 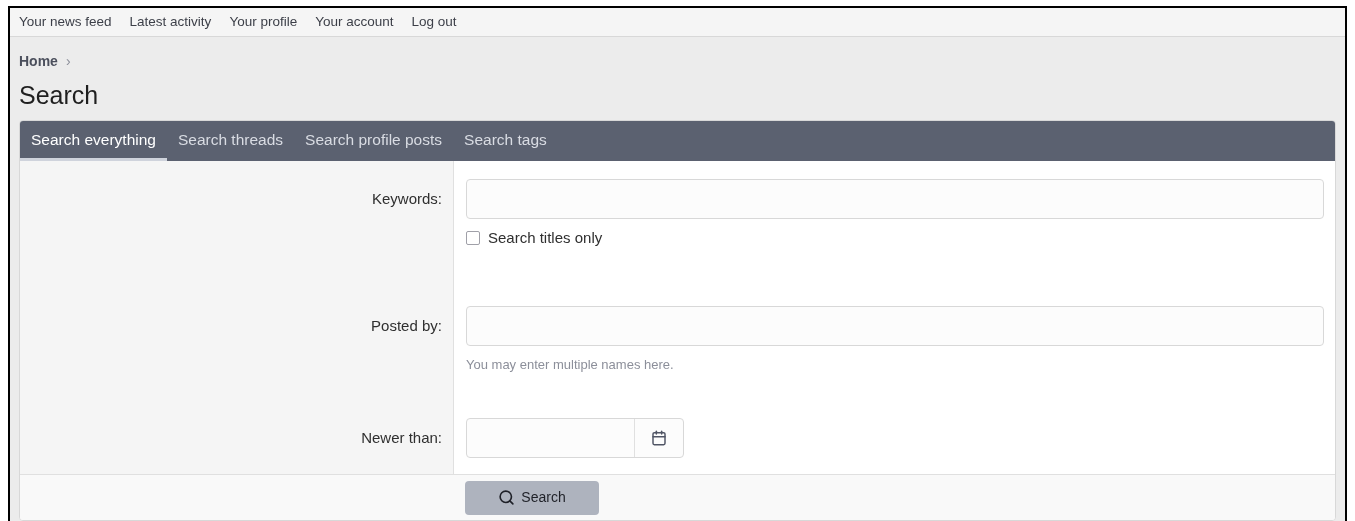 I want to click on nav-link: Latest activity, so click(x=170, y=22).